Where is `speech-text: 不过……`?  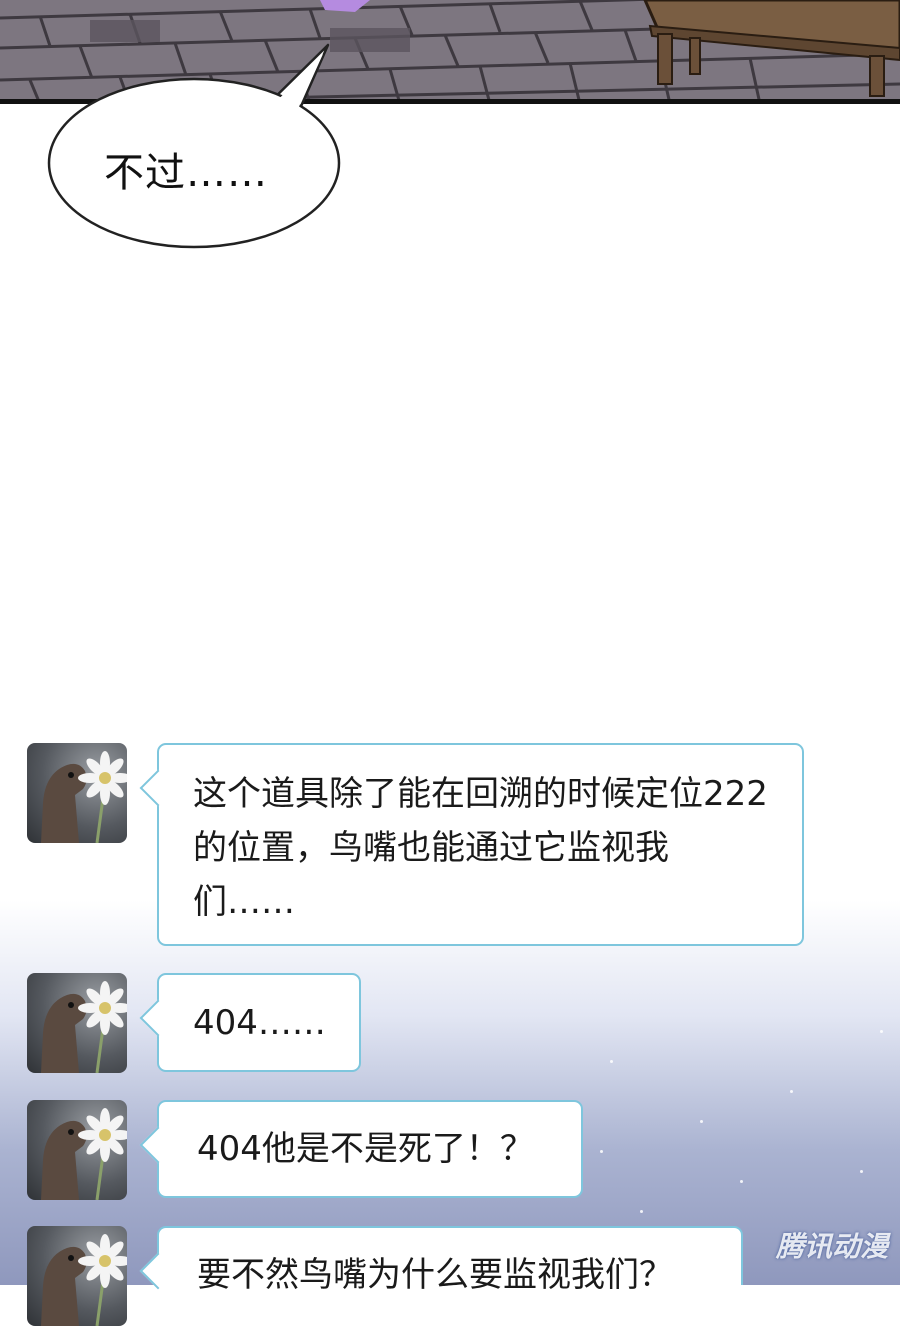 speech-text: 不过…… is located at coordinates (186, 173).